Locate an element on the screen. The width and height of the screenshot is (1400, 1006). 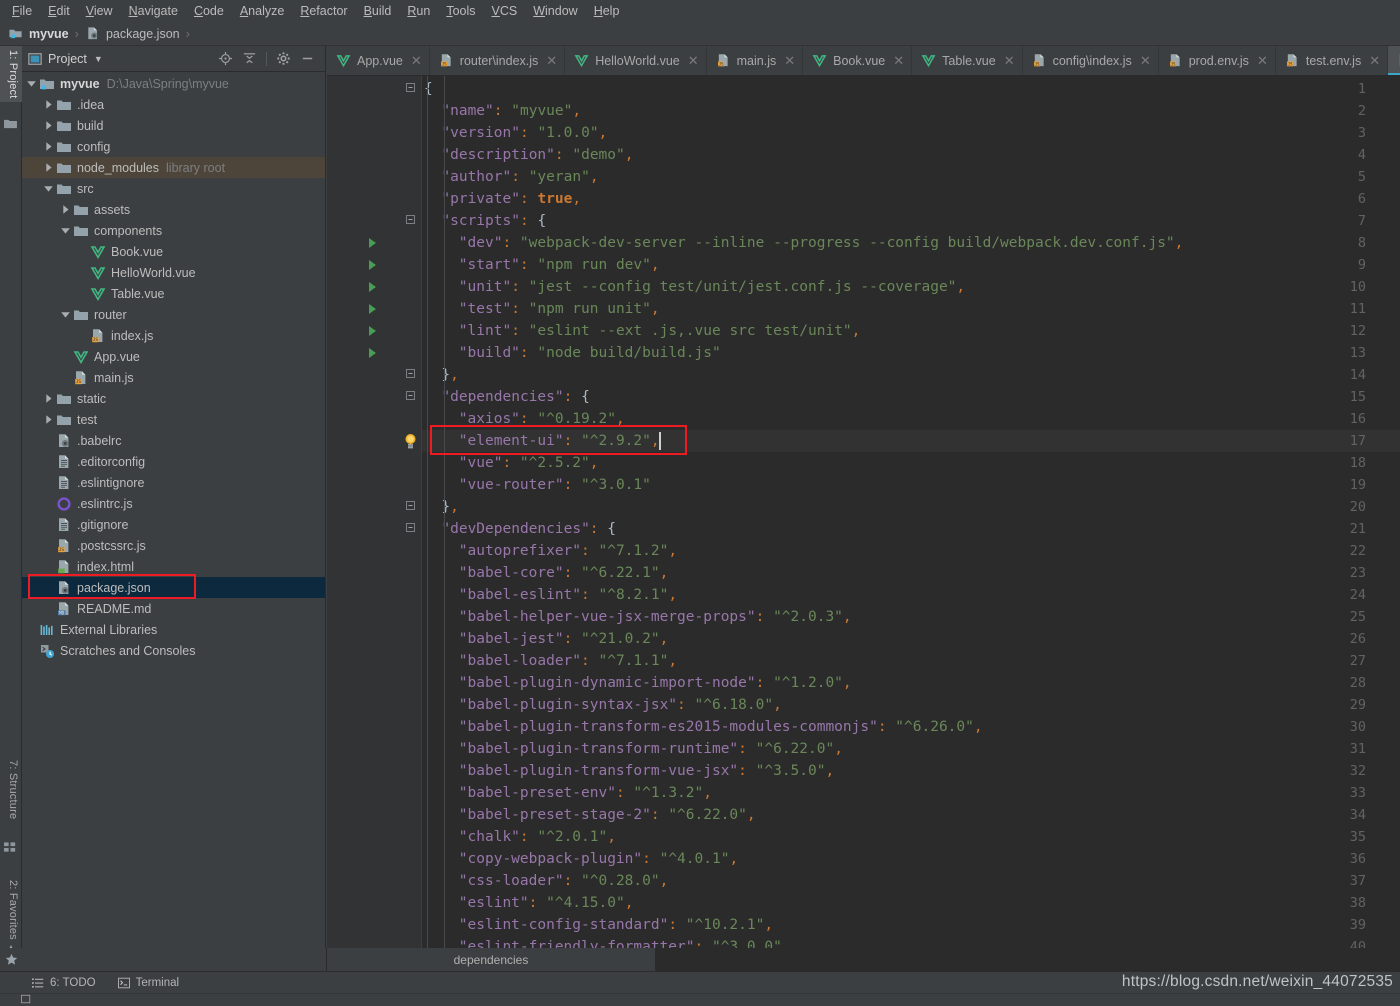
code-line: "scripts": { is located at coordinates (493, 221).